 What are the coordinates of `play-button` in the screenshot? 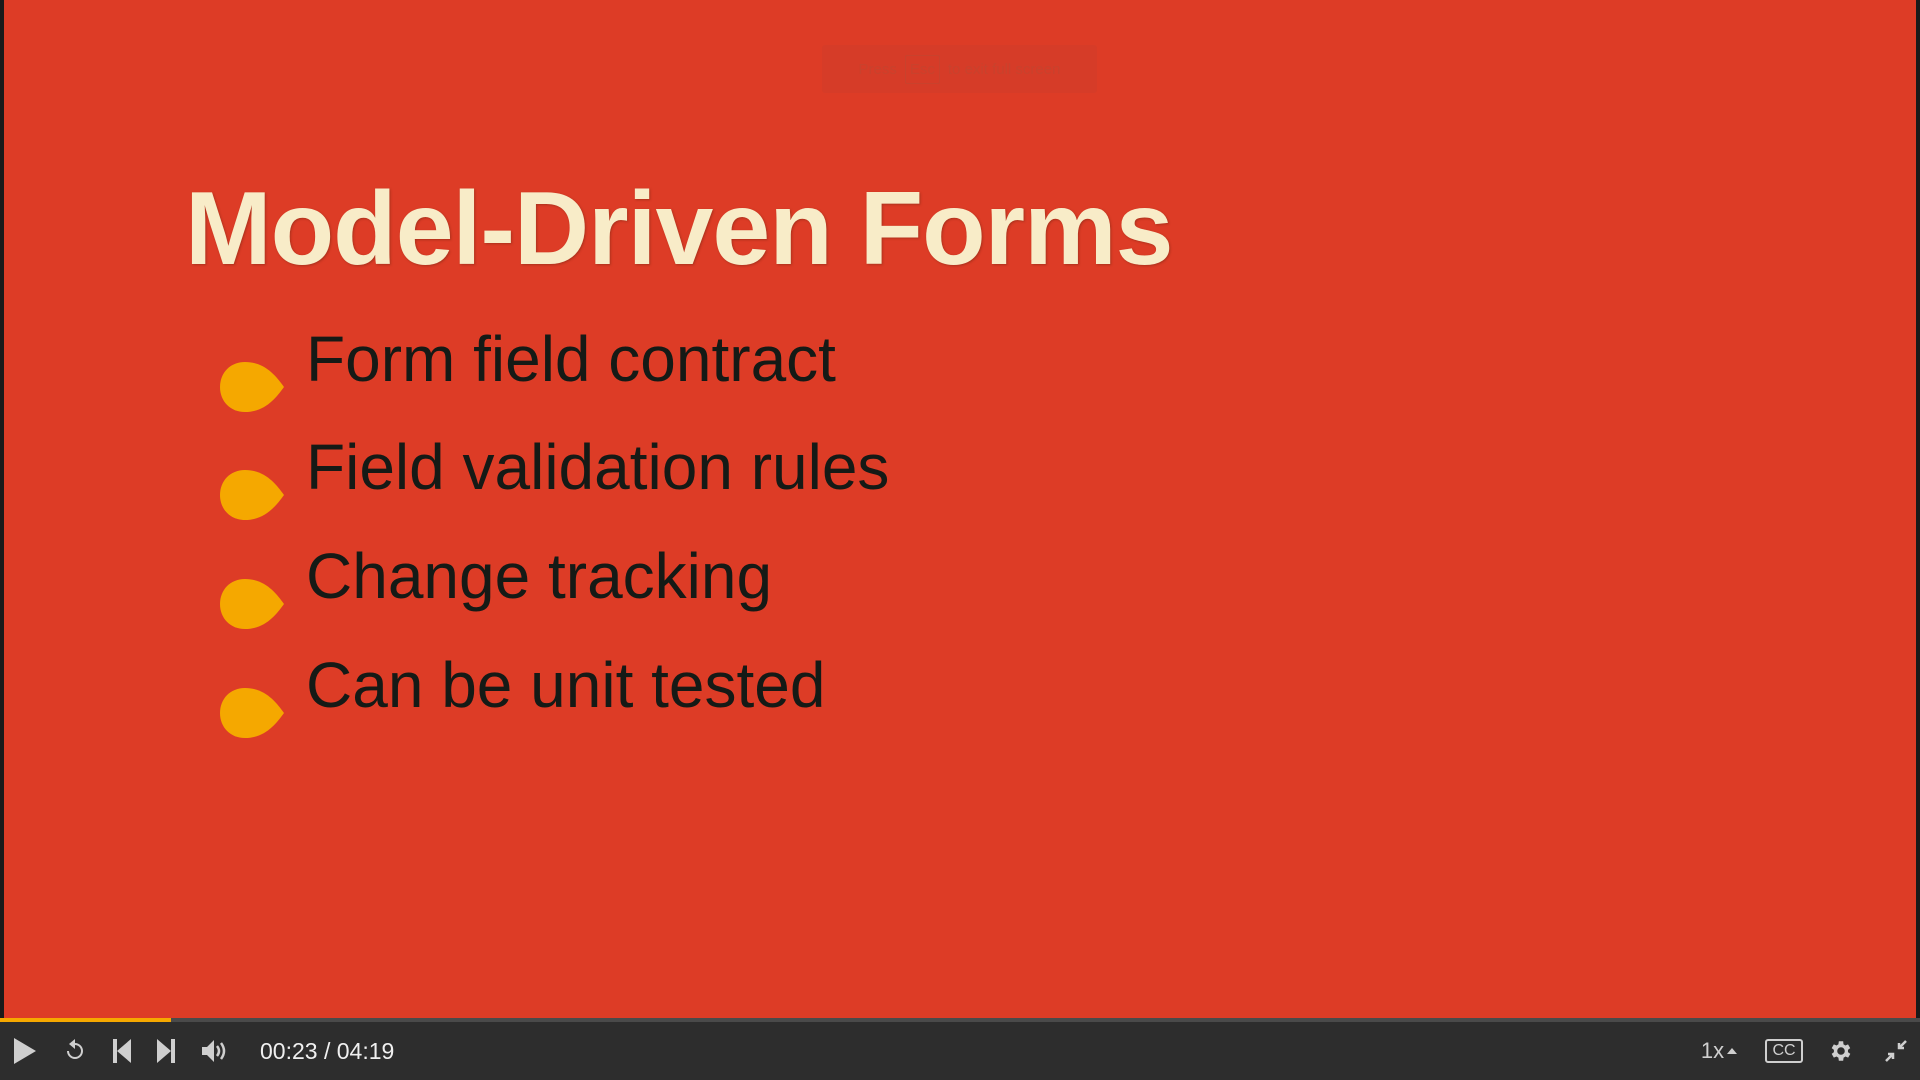 It's located at (25, 1051).